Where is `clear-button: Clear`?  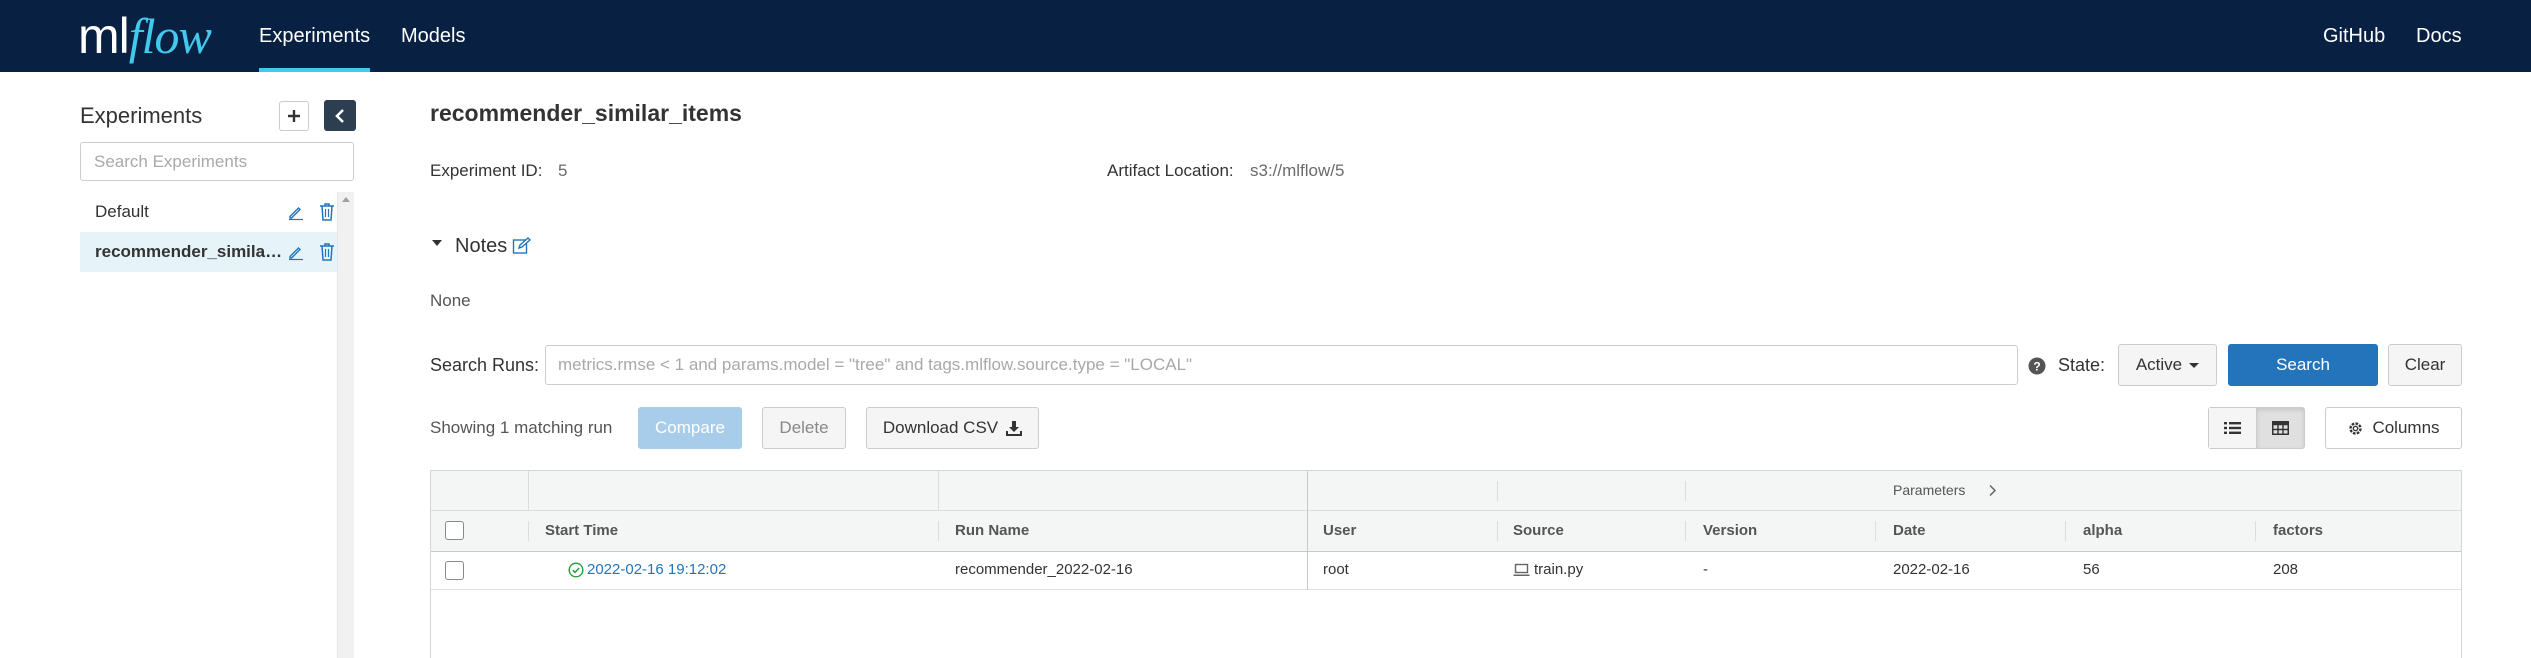 clear-button: Clear is located at coordinates (2425, 365).